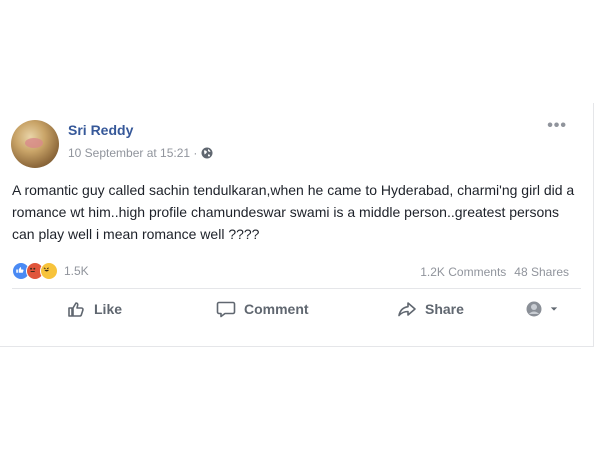  I want to click on post-timestamp: 10 September at 15:21 ·, so click(132, 153).